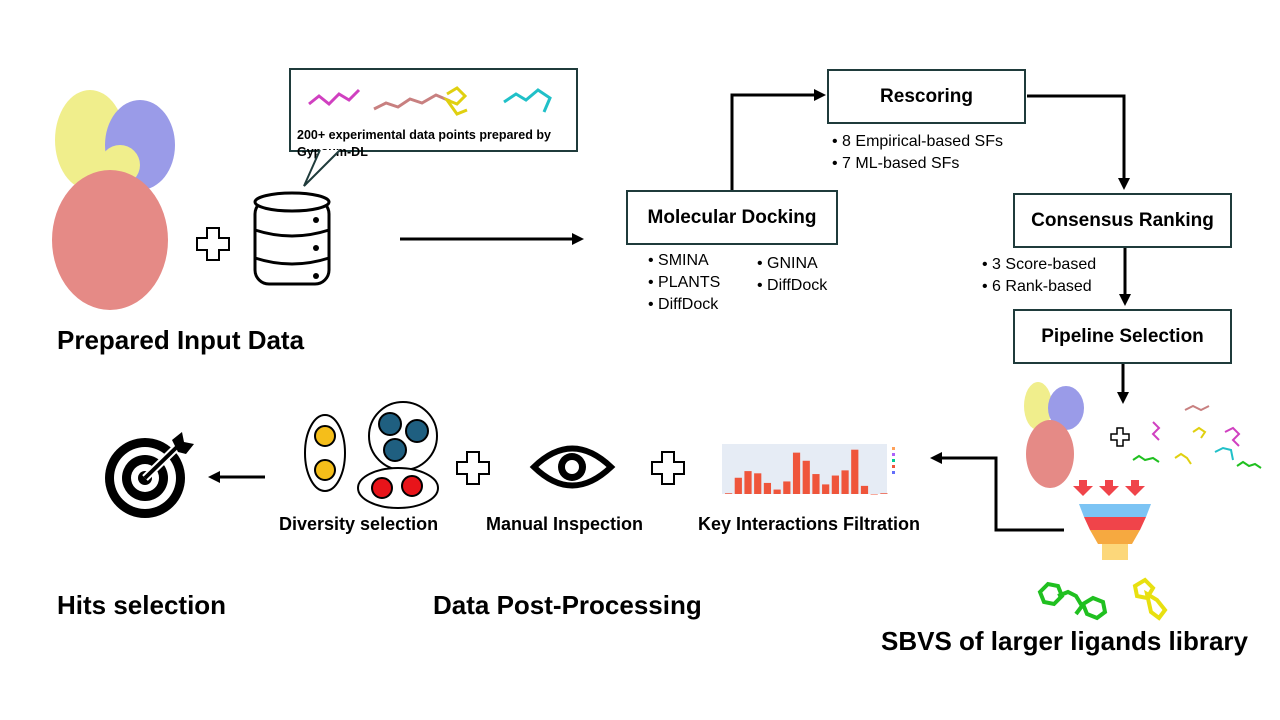 The height and width of the screenshot is (720, 1280). I want to click on consensus-ranking-box: Consensus Ranking, so click(1122, 220).